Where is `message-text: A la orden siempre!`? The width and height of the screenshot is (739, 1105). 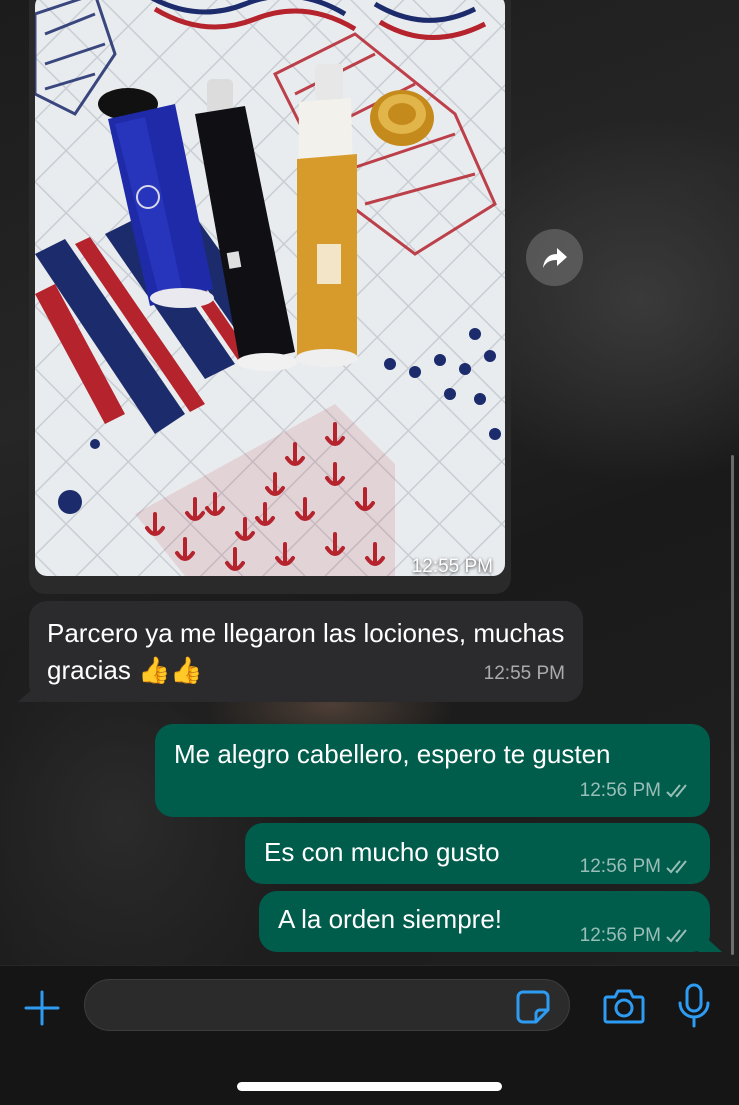
message-text: A la orden siempre! is located at coordinates (390, 919).